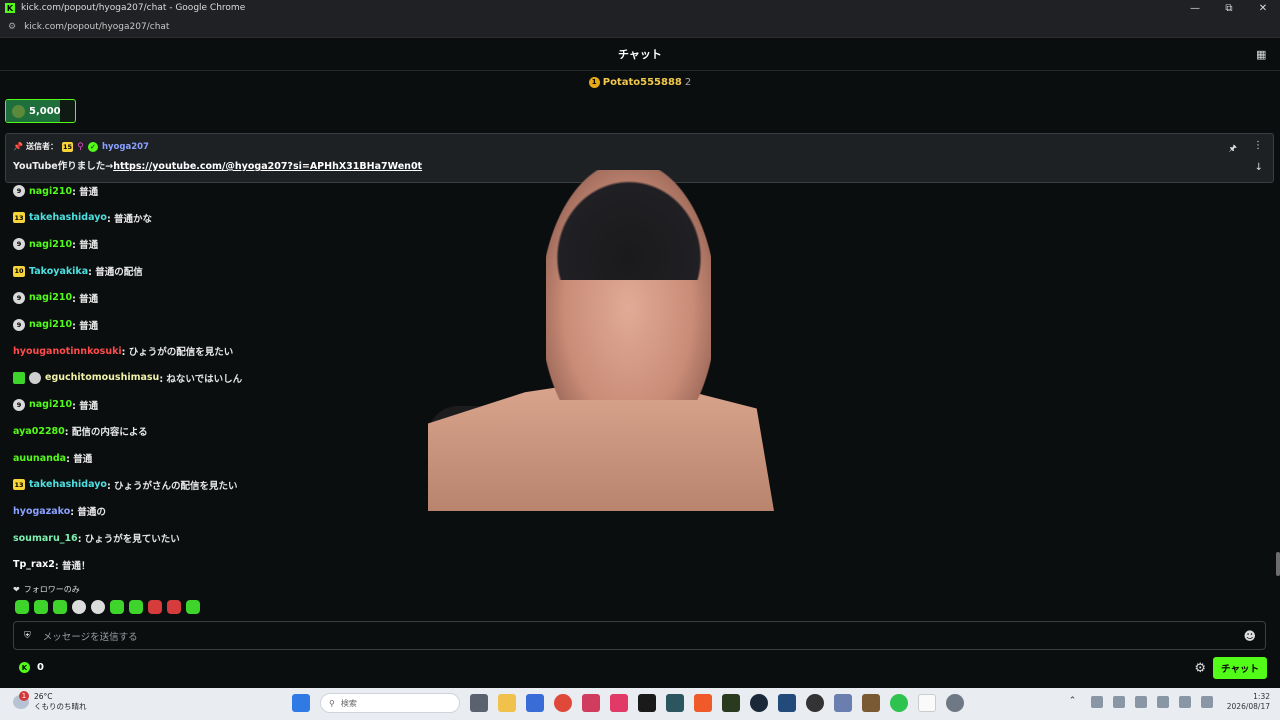  Describe the element at coordinates (535, 703) in the screenshot. I see `app-icon` at that location.